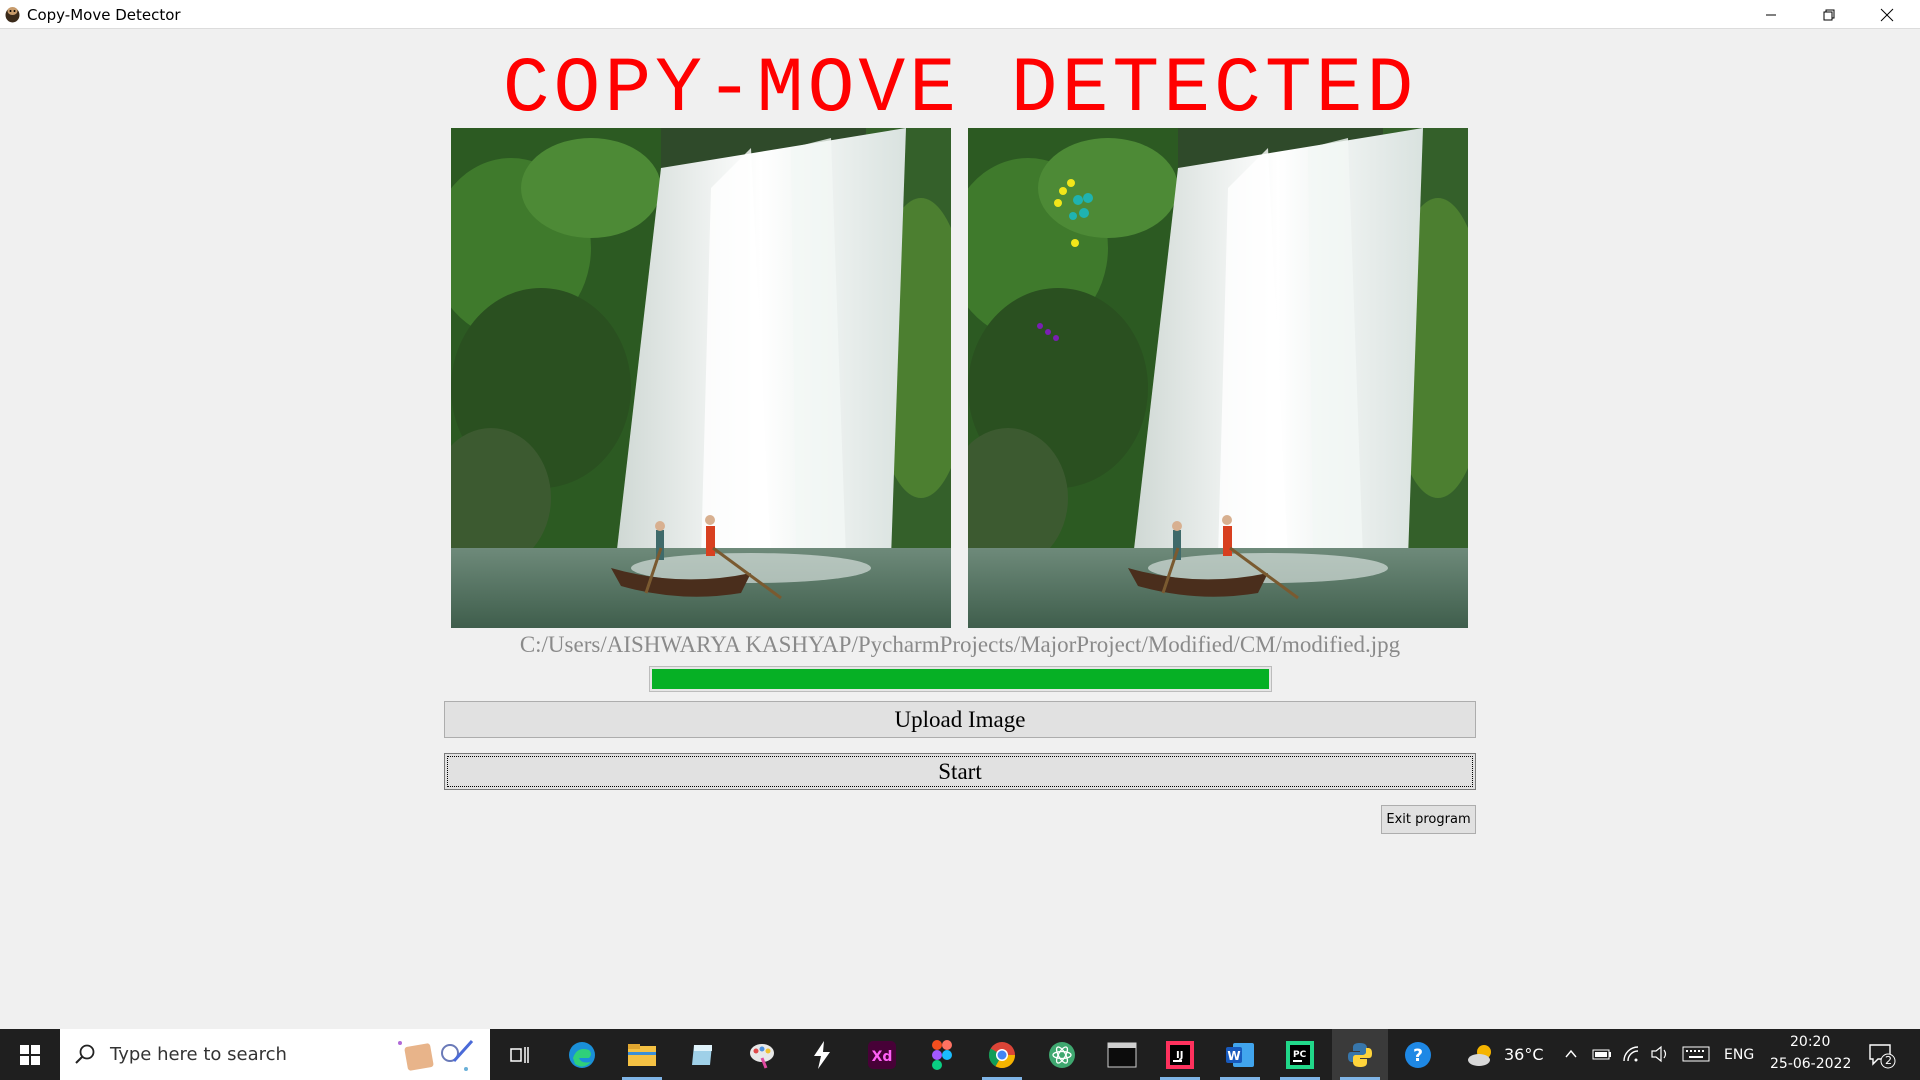 The height and width of the screenshot is (1080, 1920). Describe the element at coordinates (1888, 1060) in the screenshot. I see `notification-count: 2` at that location.